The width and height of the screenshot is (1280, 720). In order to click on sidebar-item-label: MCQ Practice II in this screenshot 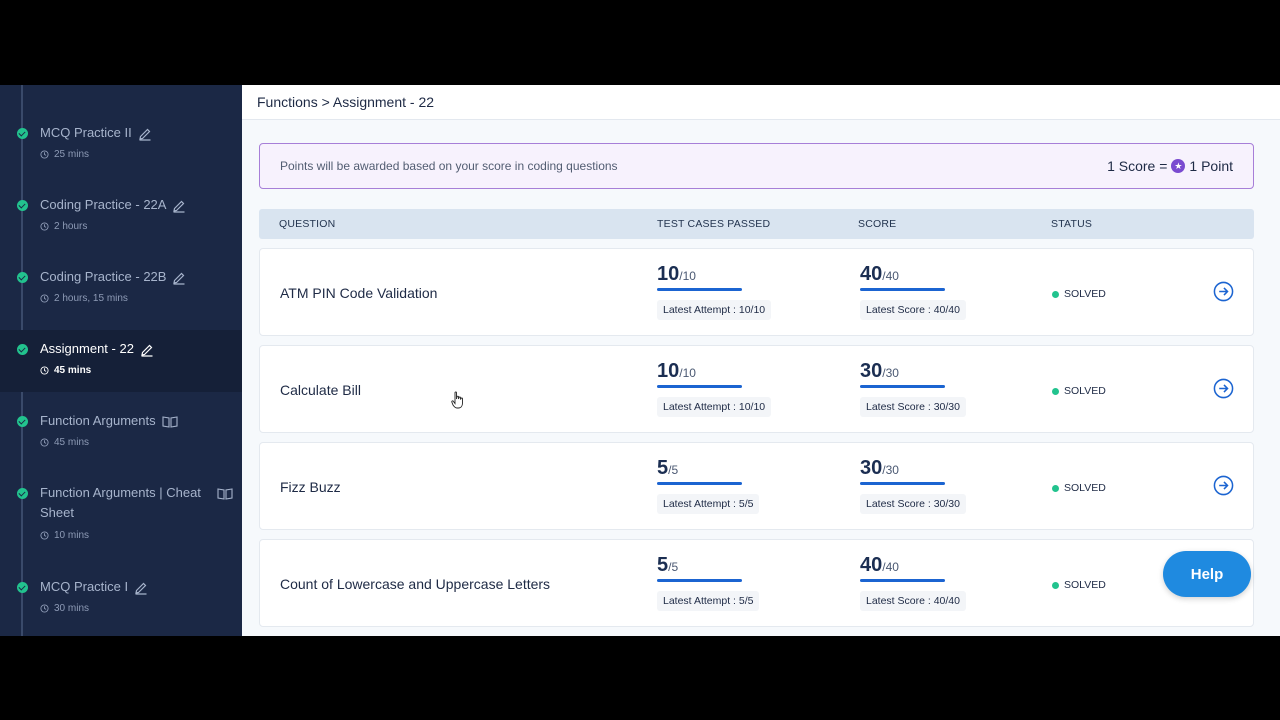, I will do `click(86, 132)`.